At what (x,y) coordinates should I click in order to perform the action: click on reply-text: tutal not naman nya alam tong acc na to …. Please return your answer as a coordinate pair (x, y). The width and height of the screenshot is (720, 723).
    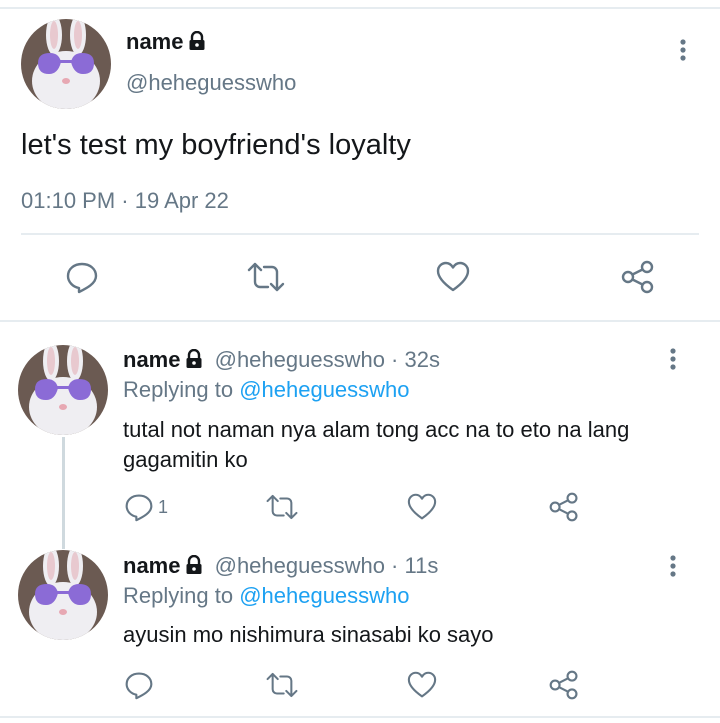
    Looking at the image, I should click on (376, 444).